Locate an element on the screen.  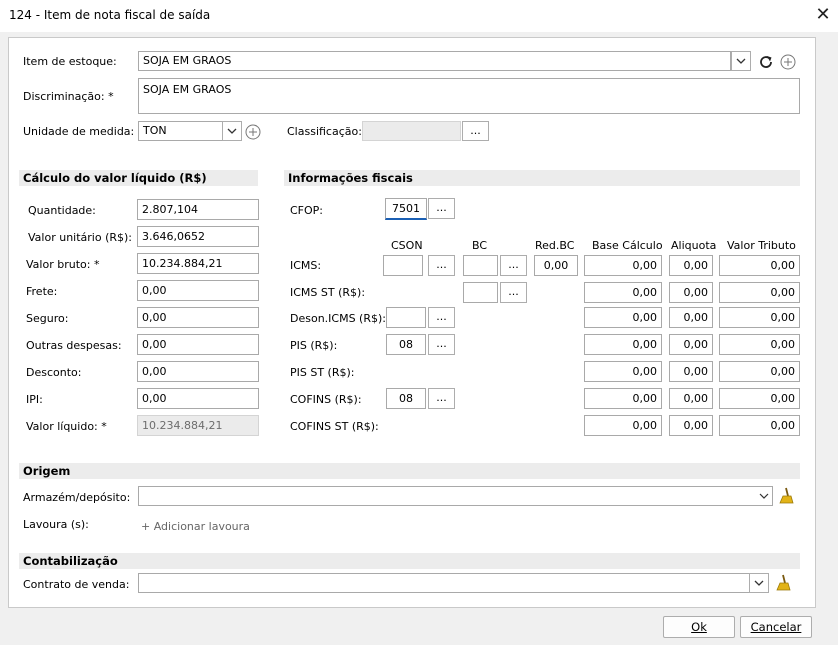
deson-icms-cson-input is located at coordinates (406, 317).